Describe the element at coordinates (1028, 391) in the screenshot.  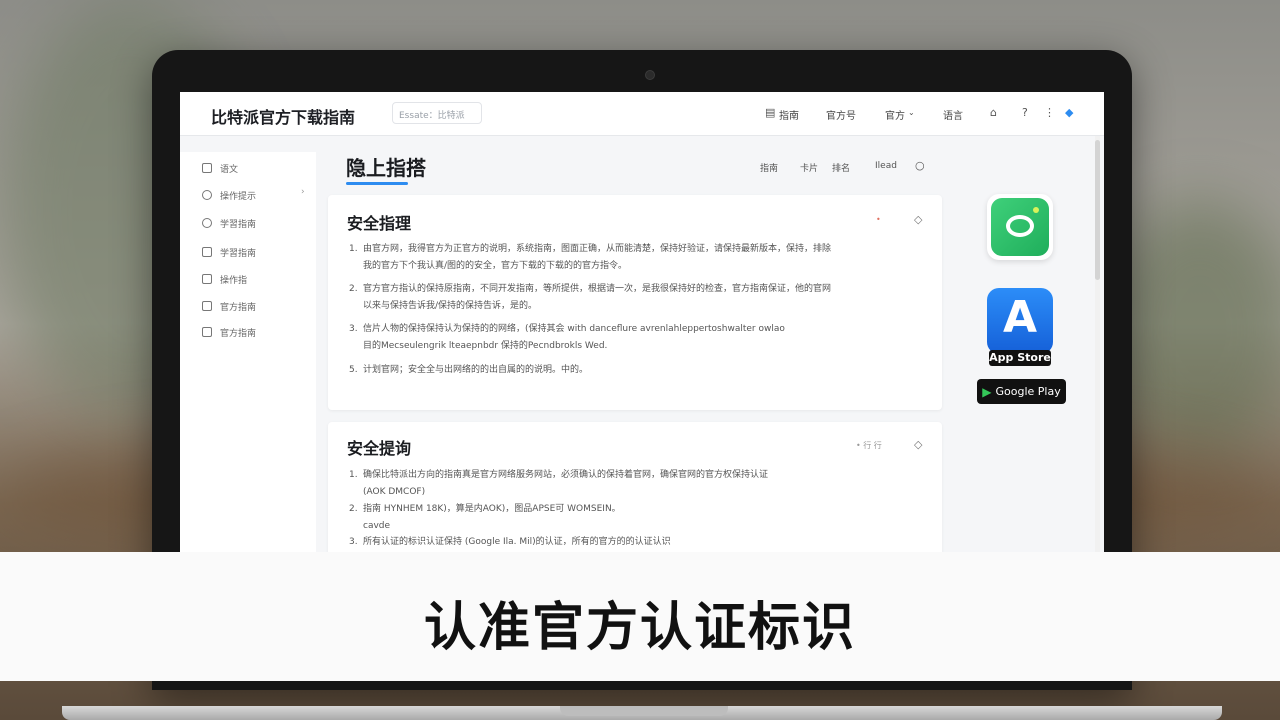
I see `google-play-label: Google Play` at that location.